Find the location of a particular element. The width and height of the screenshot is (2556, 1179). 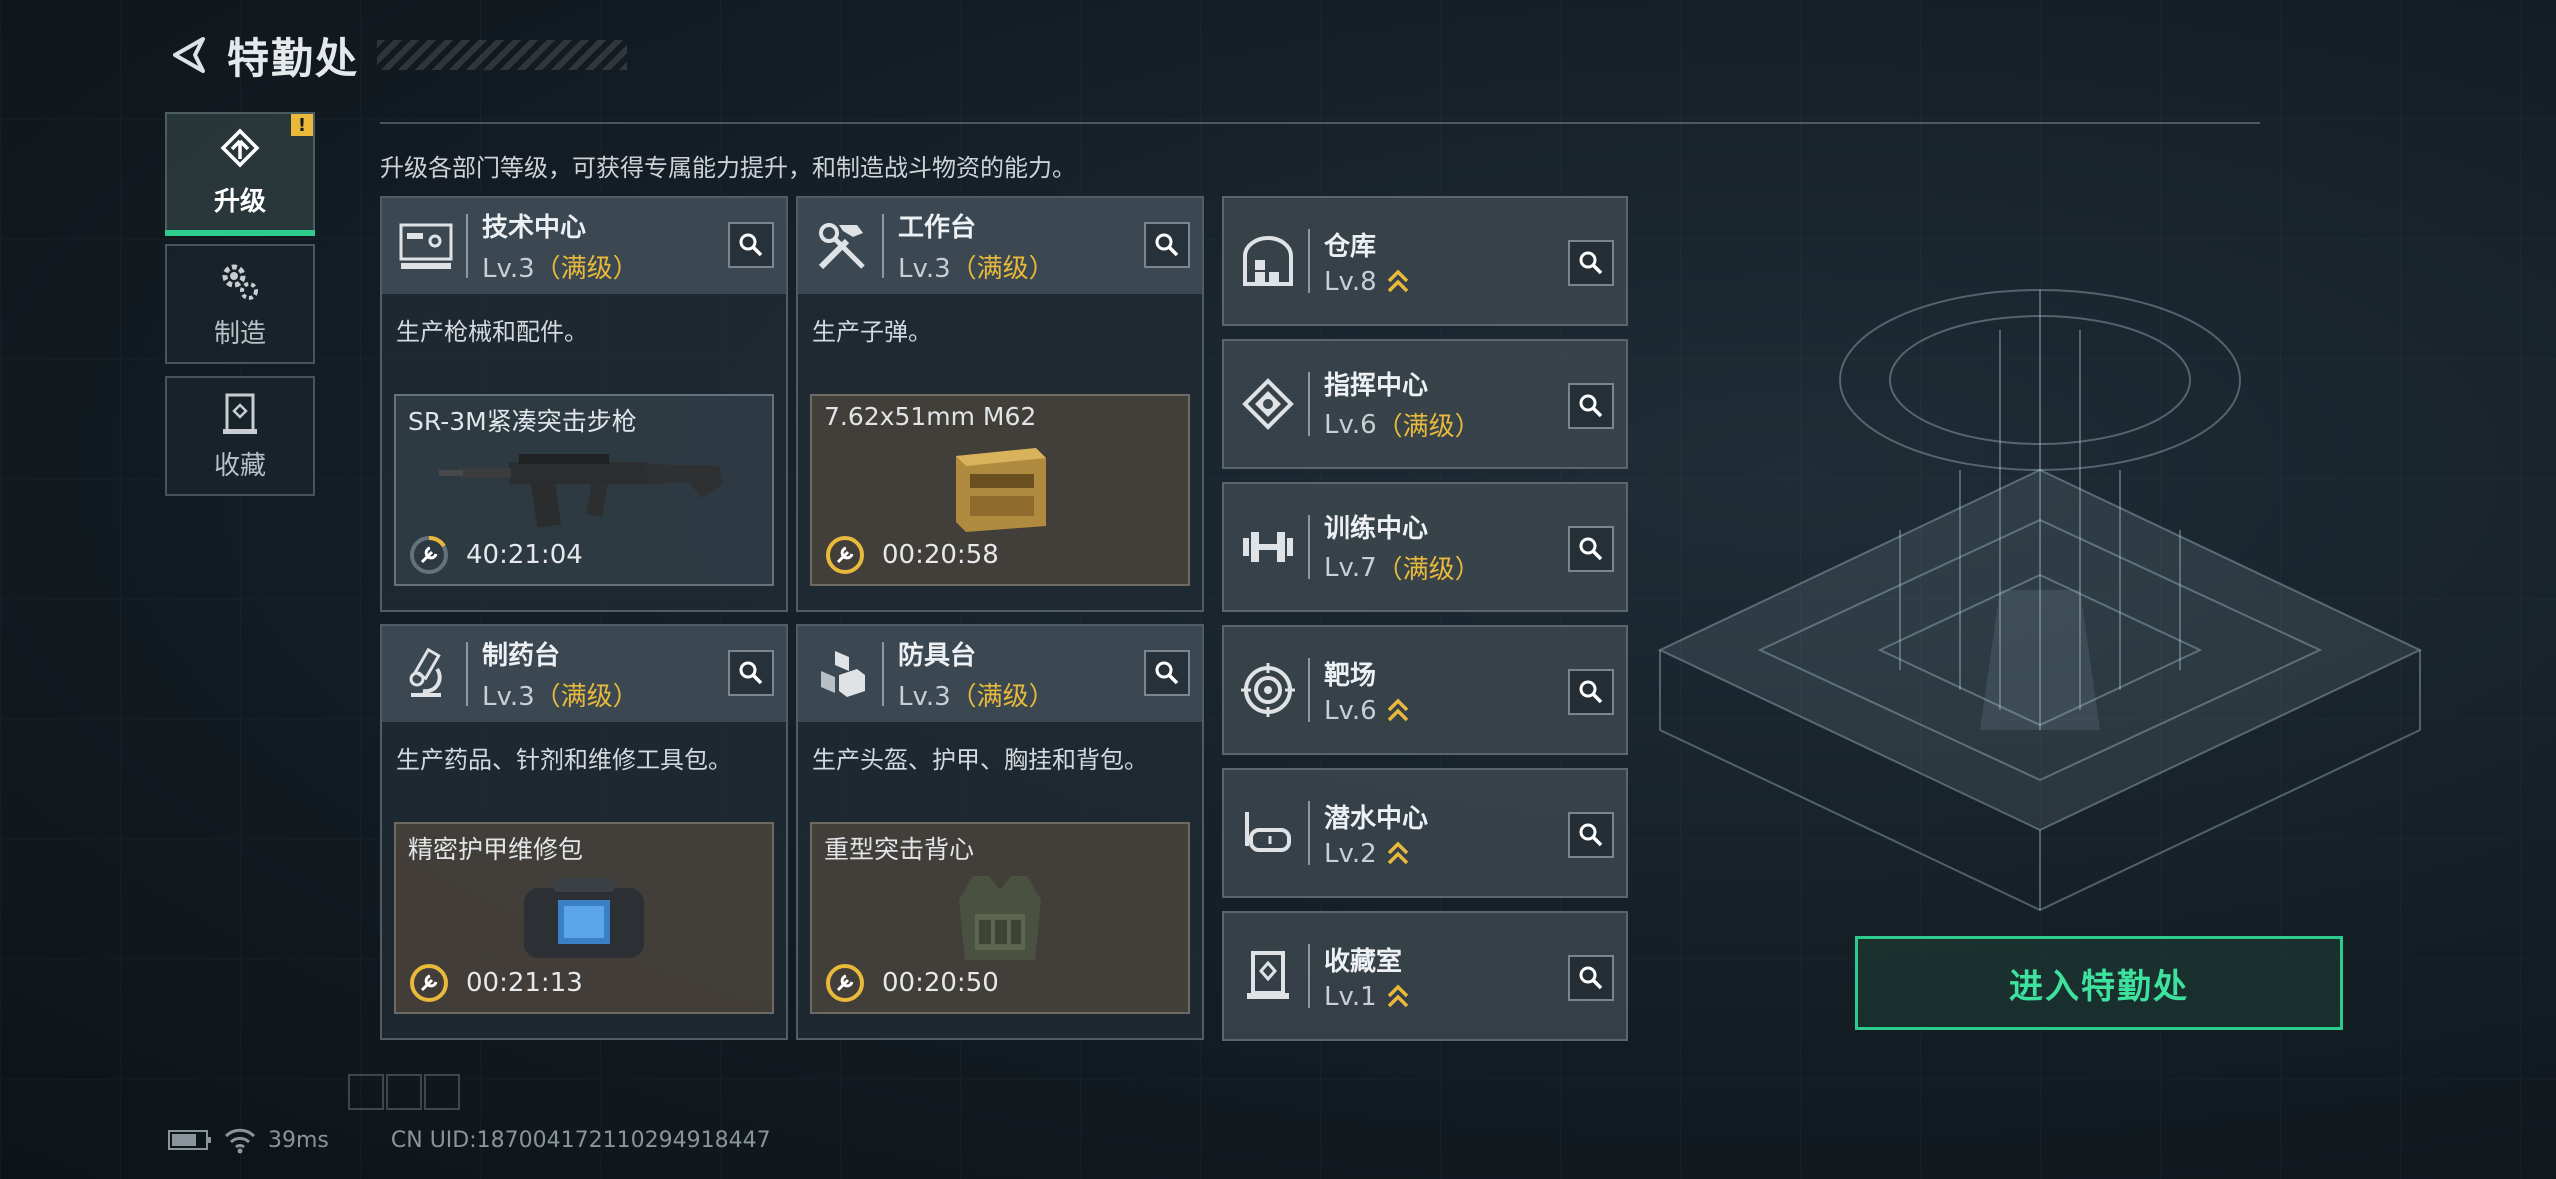

production-timer: 00:20:58 is located at coordinates (911, 555).